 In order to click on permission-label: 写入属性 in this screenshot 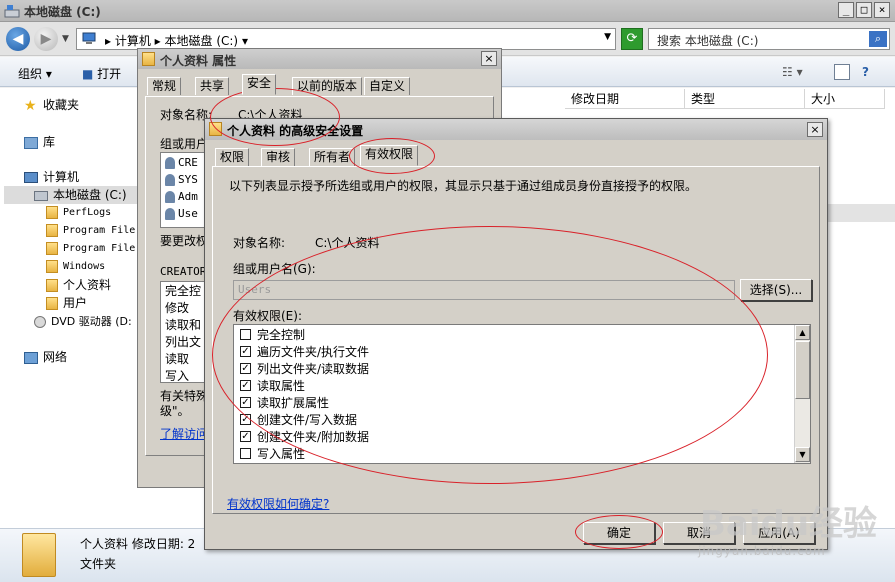, I will do `click(281, 454)`.